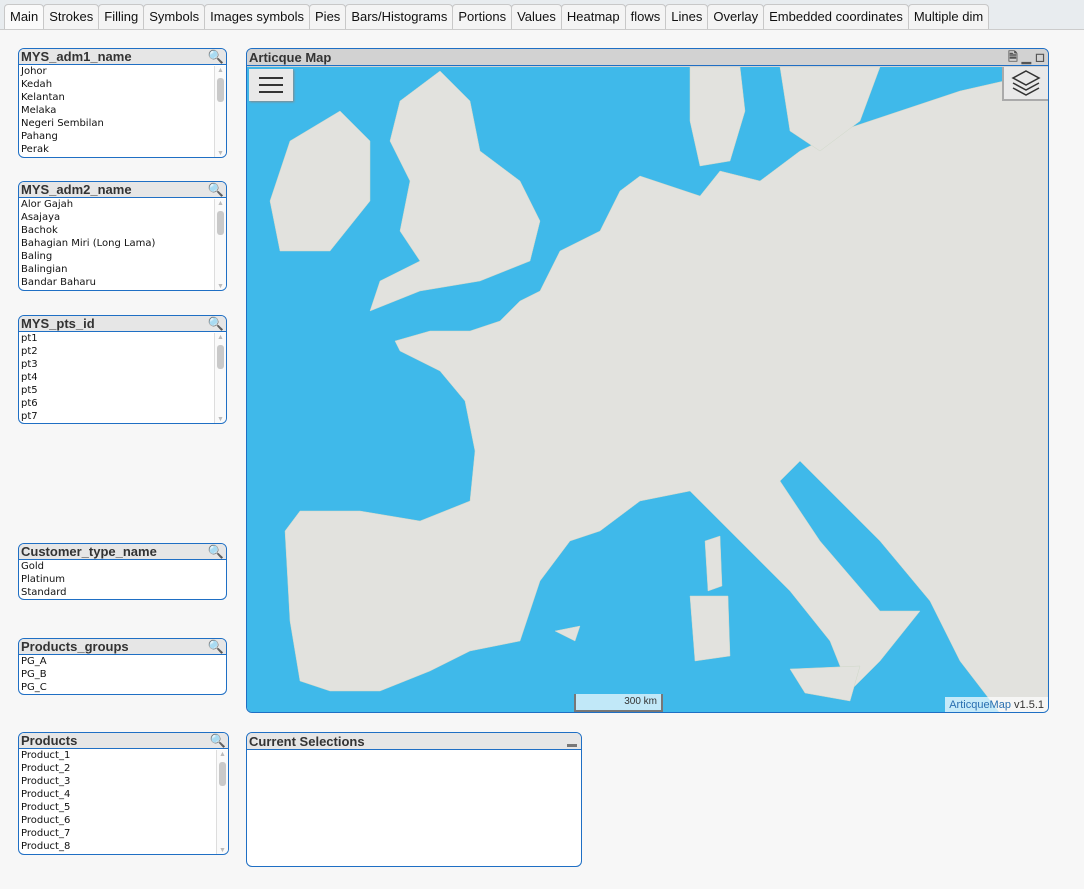  What do you see at coordinates (123, 204) in the screenshot?
I see `list-item: Alor Gajah` at bounding box center [123, 204].